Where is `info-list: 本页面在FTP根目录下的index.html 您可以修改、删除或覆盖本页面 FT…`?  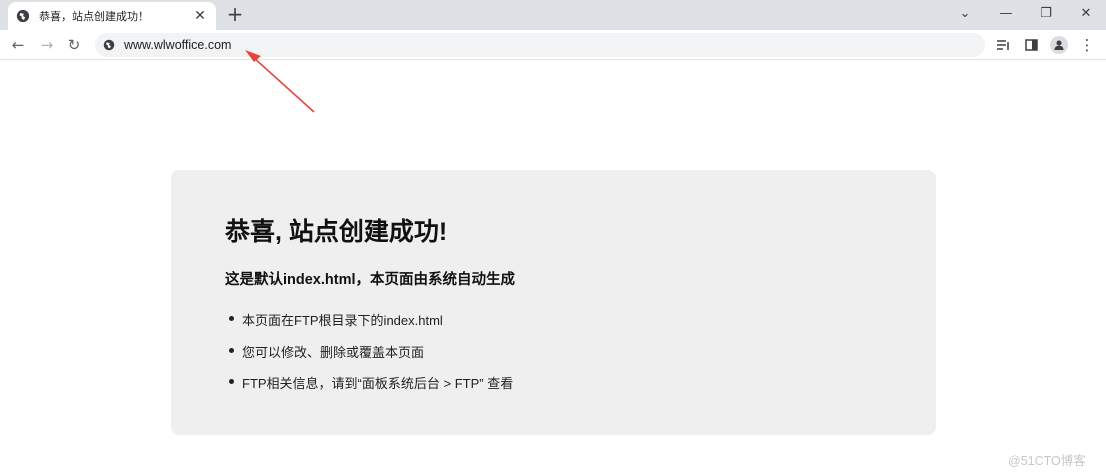
info-list: 本页面在FTP根目录下的index.html 您可以修改、删除或覆盖本页面 FT… is located at coordinates (371, 357).